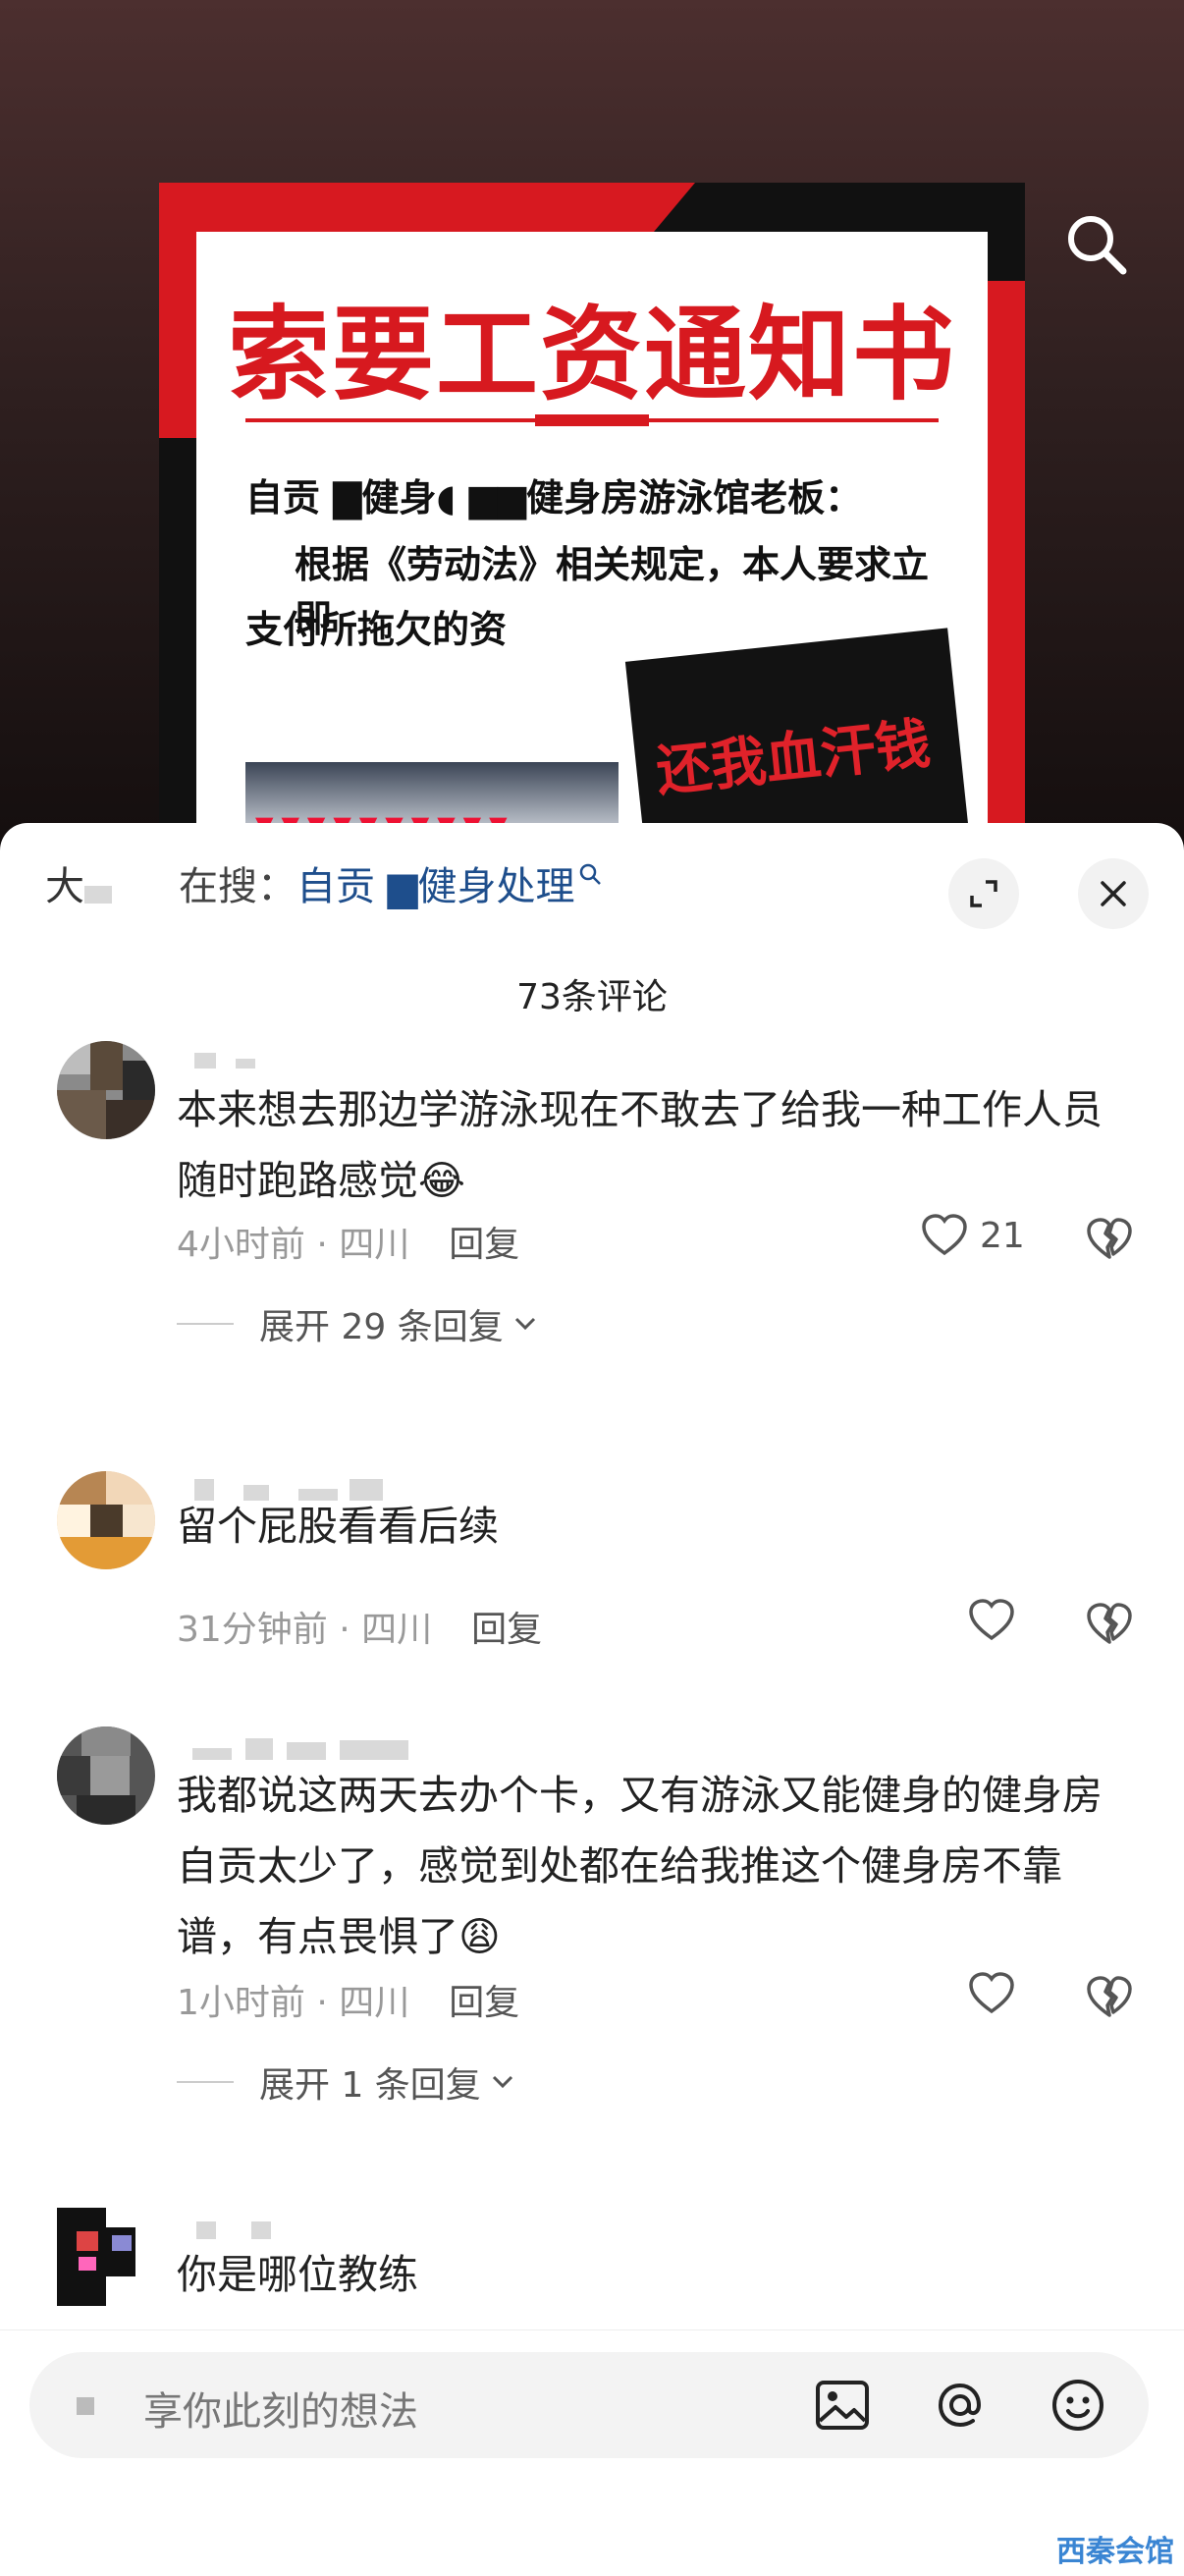 The image size is (1184, 2576). Describe the element at coordinates (65, 886) in the screenshot. I see `author-name-text: 大` at that location.